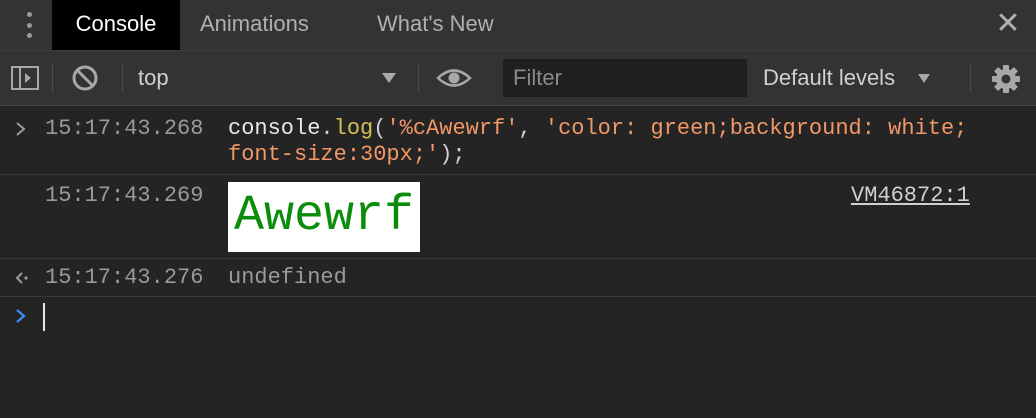 The image size is (1036, 418). I want to click on chevron-right-icon, so click(21, 129).